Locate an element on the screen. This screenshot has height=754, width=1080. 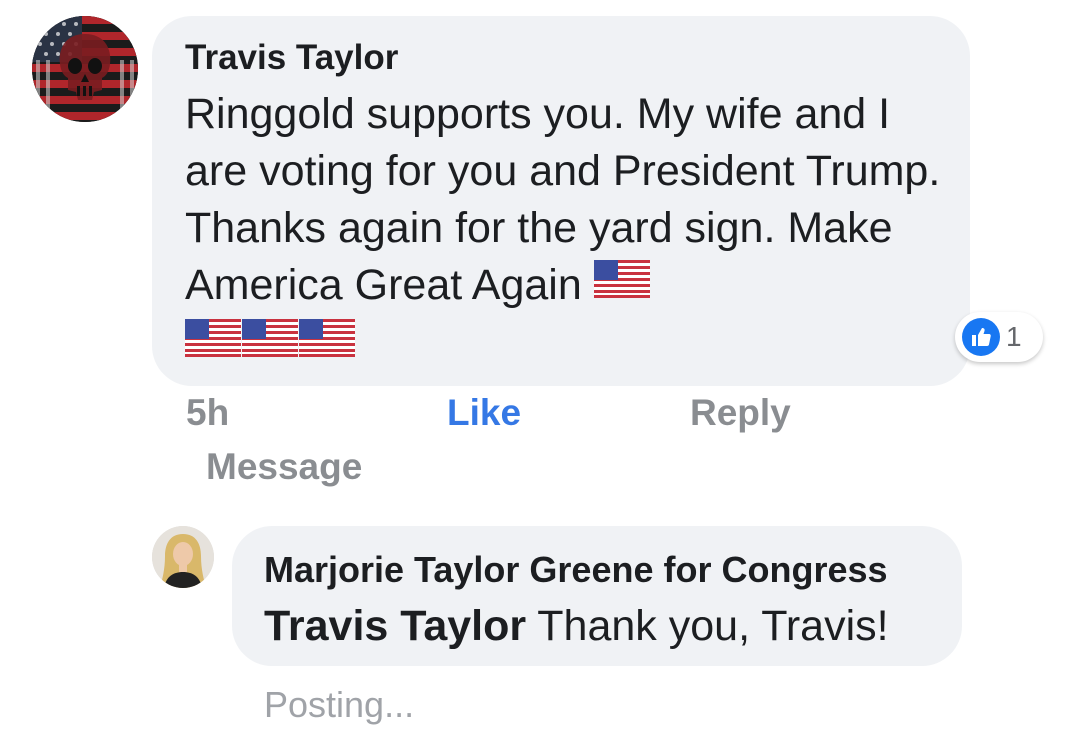
flag-skull-avatar-image is located at coordinates (85, 69).